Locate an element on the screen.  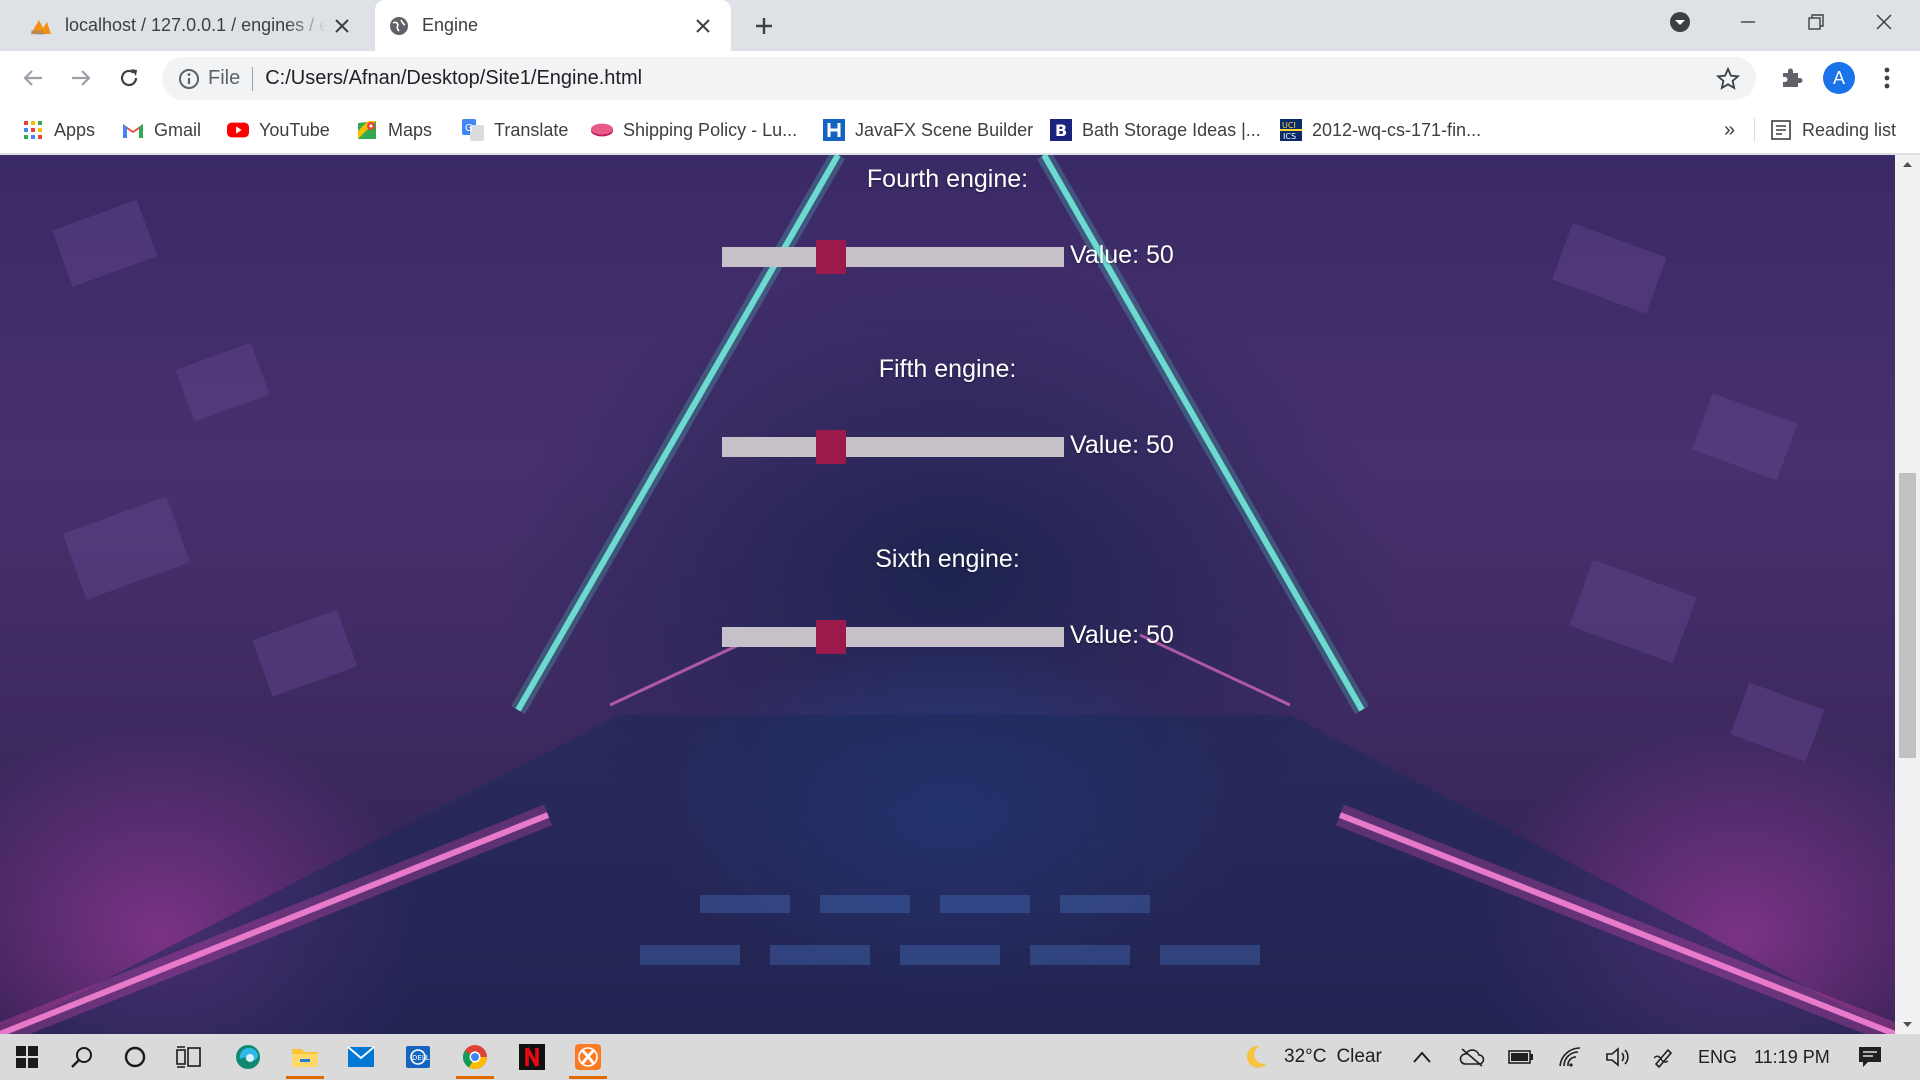
volume-button is located at coordinates (1618, 1057).